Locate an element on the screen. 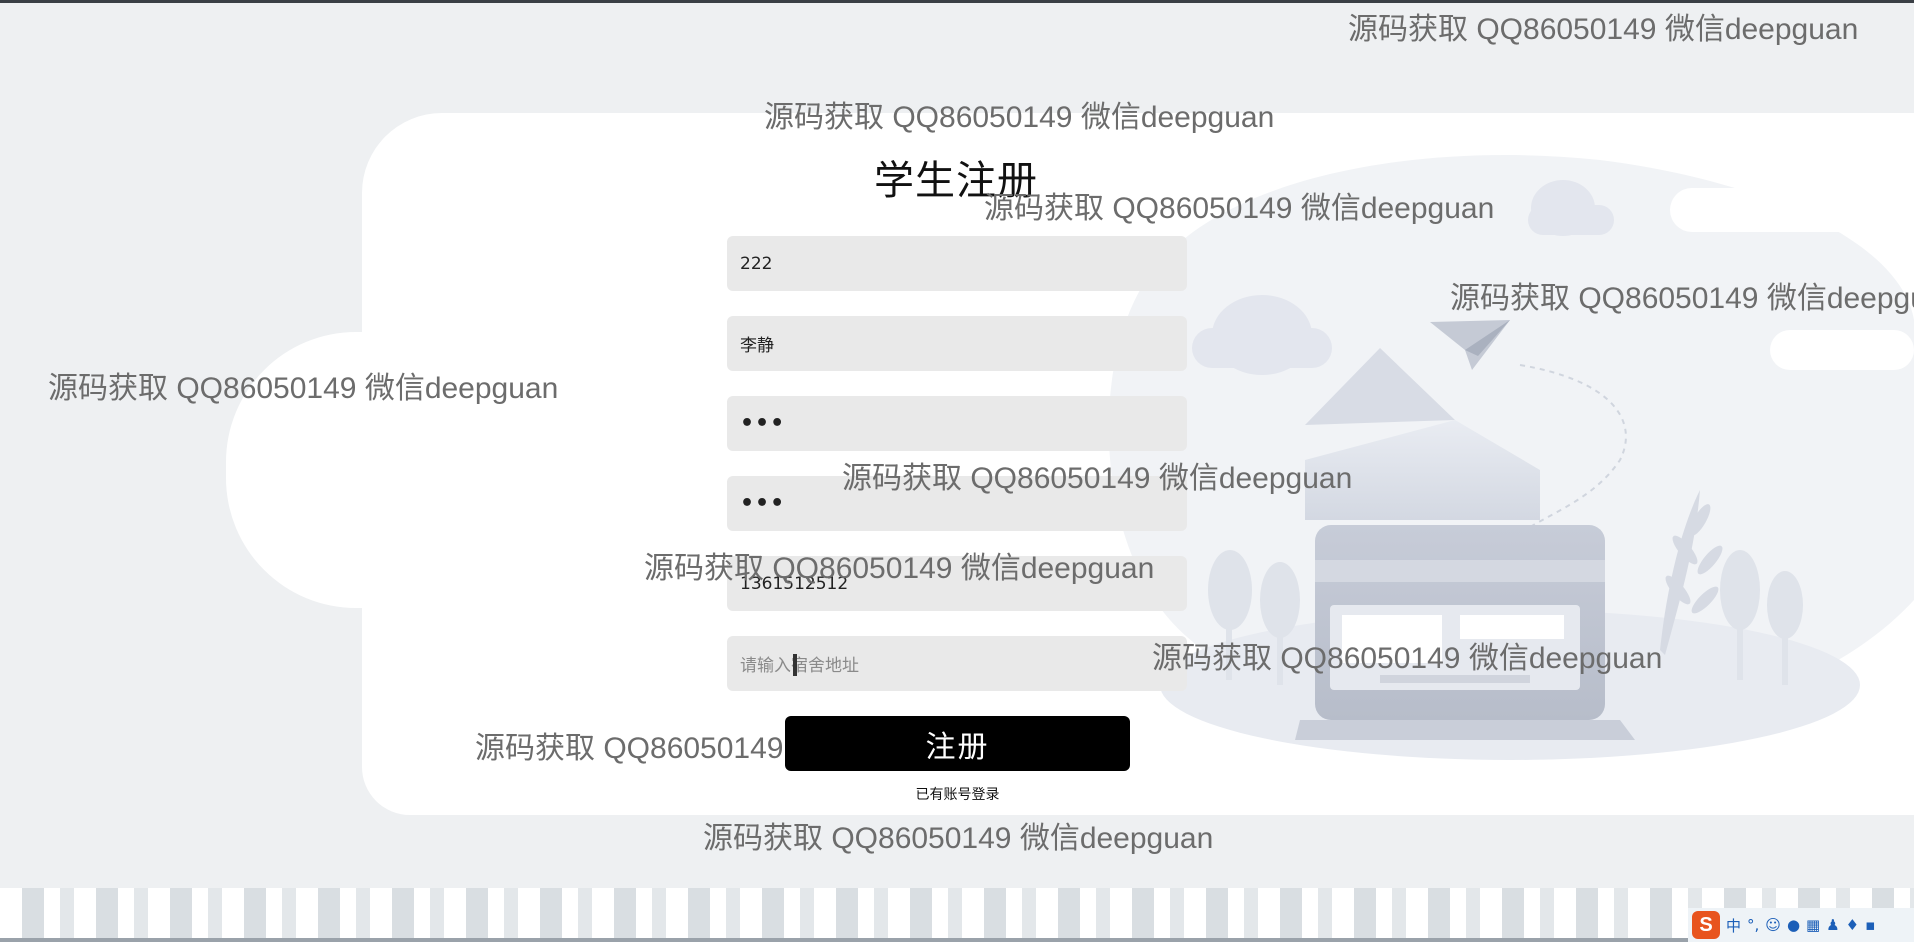  skin-icon: ♦ is located at coordinates (1852, 925).